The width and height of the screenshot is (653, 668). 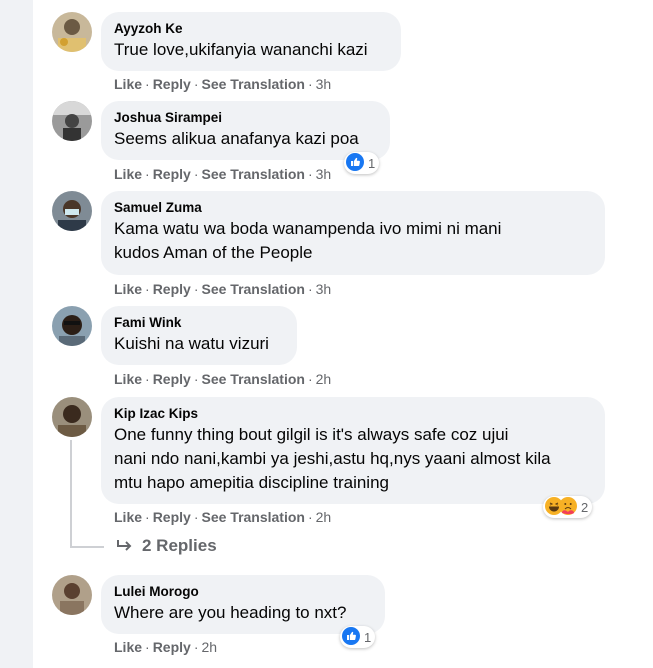 I want to click on comment-actions: Like · Reply · 2h, so click(x=166, y=647).